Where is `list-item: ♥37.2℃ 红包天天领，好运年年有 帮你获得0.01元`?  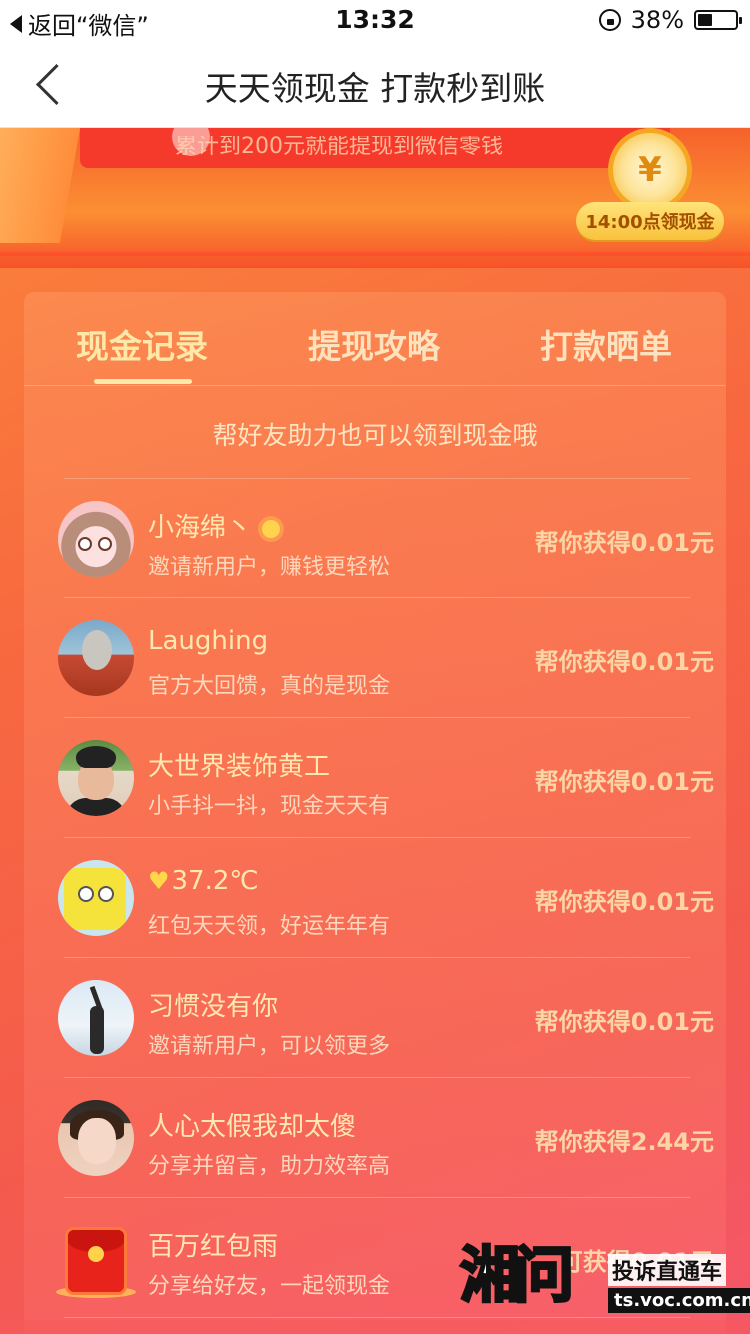 list-item: ♥37.2℃ 红包天天领，好运年年有 帮你获得0.01元 is located at coordinates (386, 898).